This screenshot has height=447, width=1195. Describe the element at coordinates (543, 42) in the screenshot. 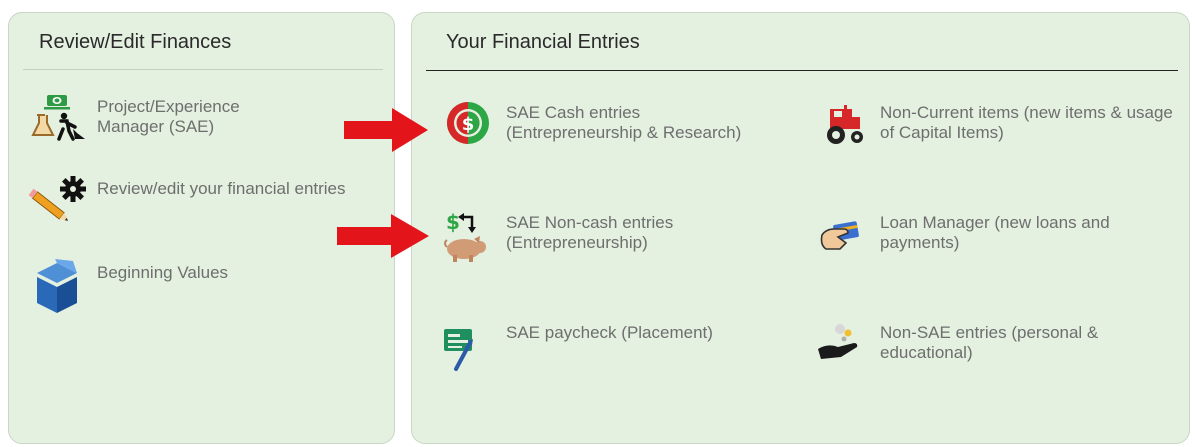

I see `panel-title-financial-entries: Your Financial Entries` at that location.